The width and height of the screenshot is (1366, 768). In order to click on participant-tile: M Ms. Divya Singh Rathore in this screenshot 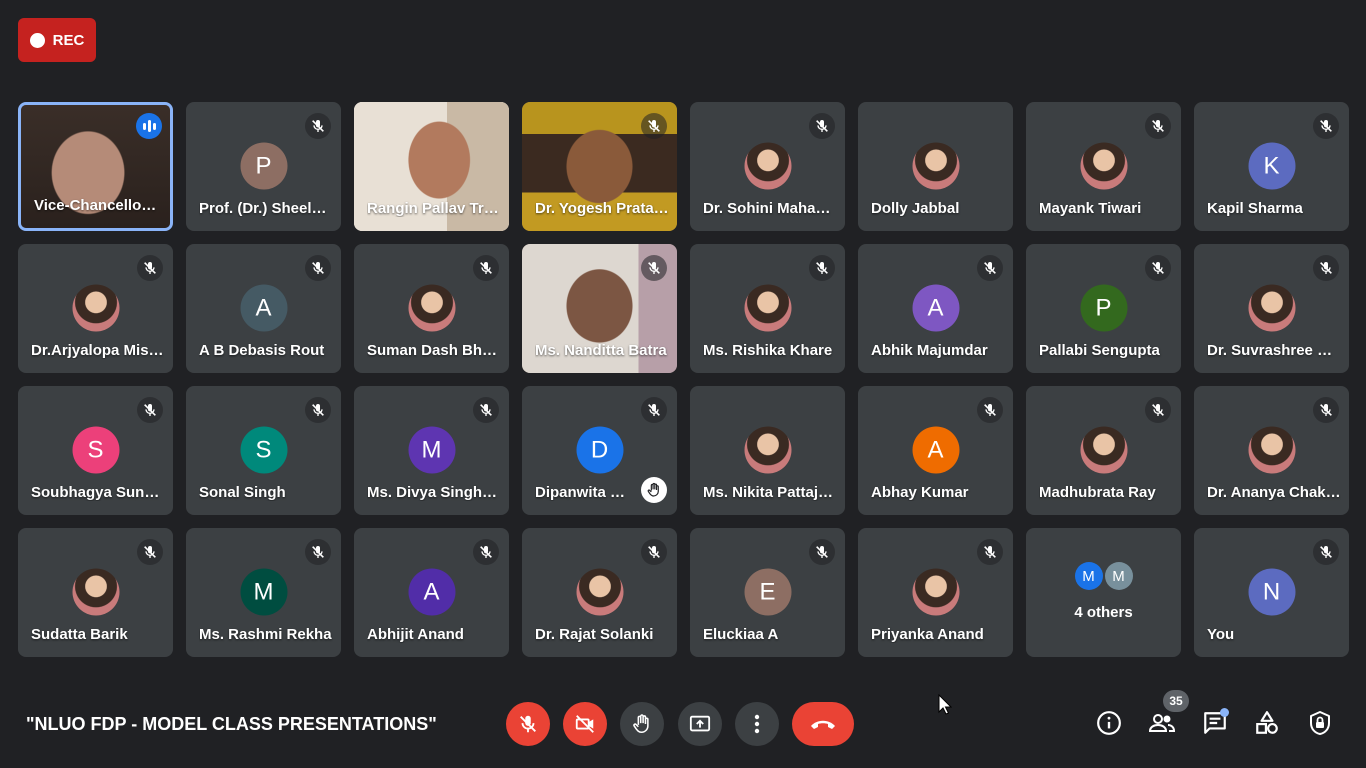, I will do `click(431, 450)`.